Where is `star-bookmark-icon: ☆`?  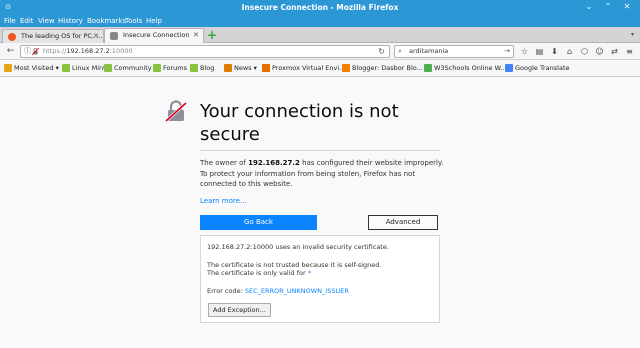
star-bookmark-icon: ☆ is located at coordinates (524, 51).